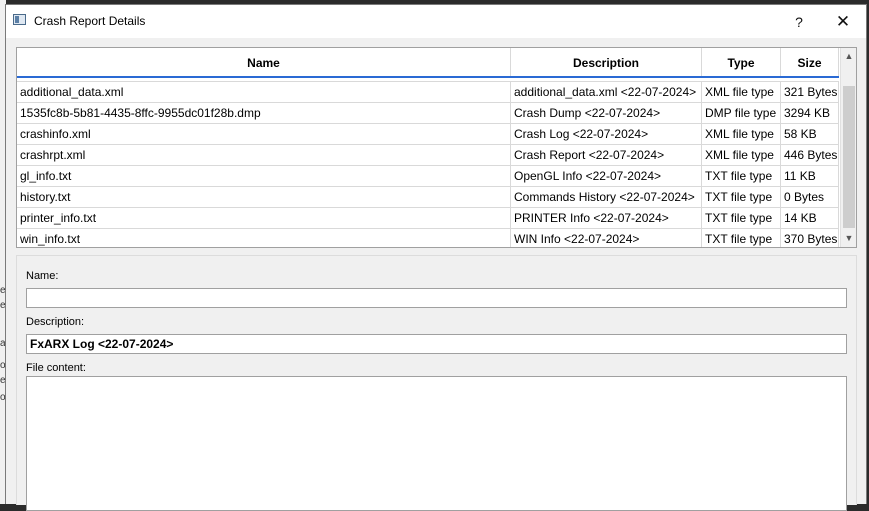 The height and width of the screenshot is (511, 869). Describe the element at coordinates (848, 238) in the screenshot. I see `scroll-down-icon: ▼` at that location.